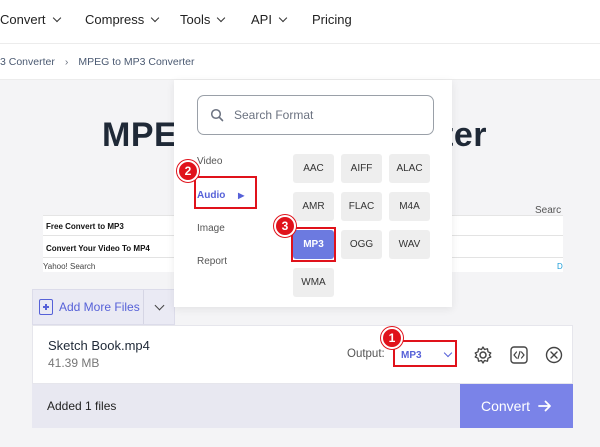 The height and width of the screenshot is (447, 600). What do you see at coordinates (313, 206) in the screenshot?
I see `format-amr: AMR` at bounding box center [313, 206].